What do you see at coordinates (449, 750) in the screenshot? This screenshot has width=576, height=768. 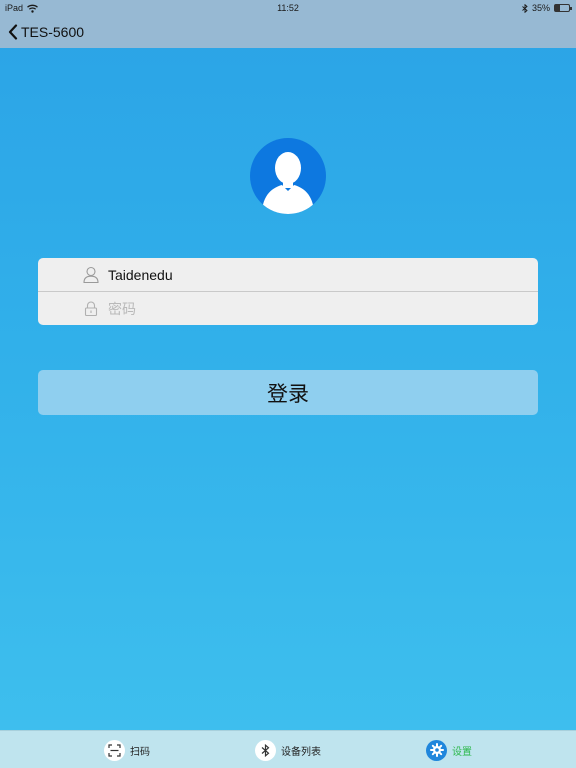 I see `tab-settings: 设置` at bounding box center [449, 750].